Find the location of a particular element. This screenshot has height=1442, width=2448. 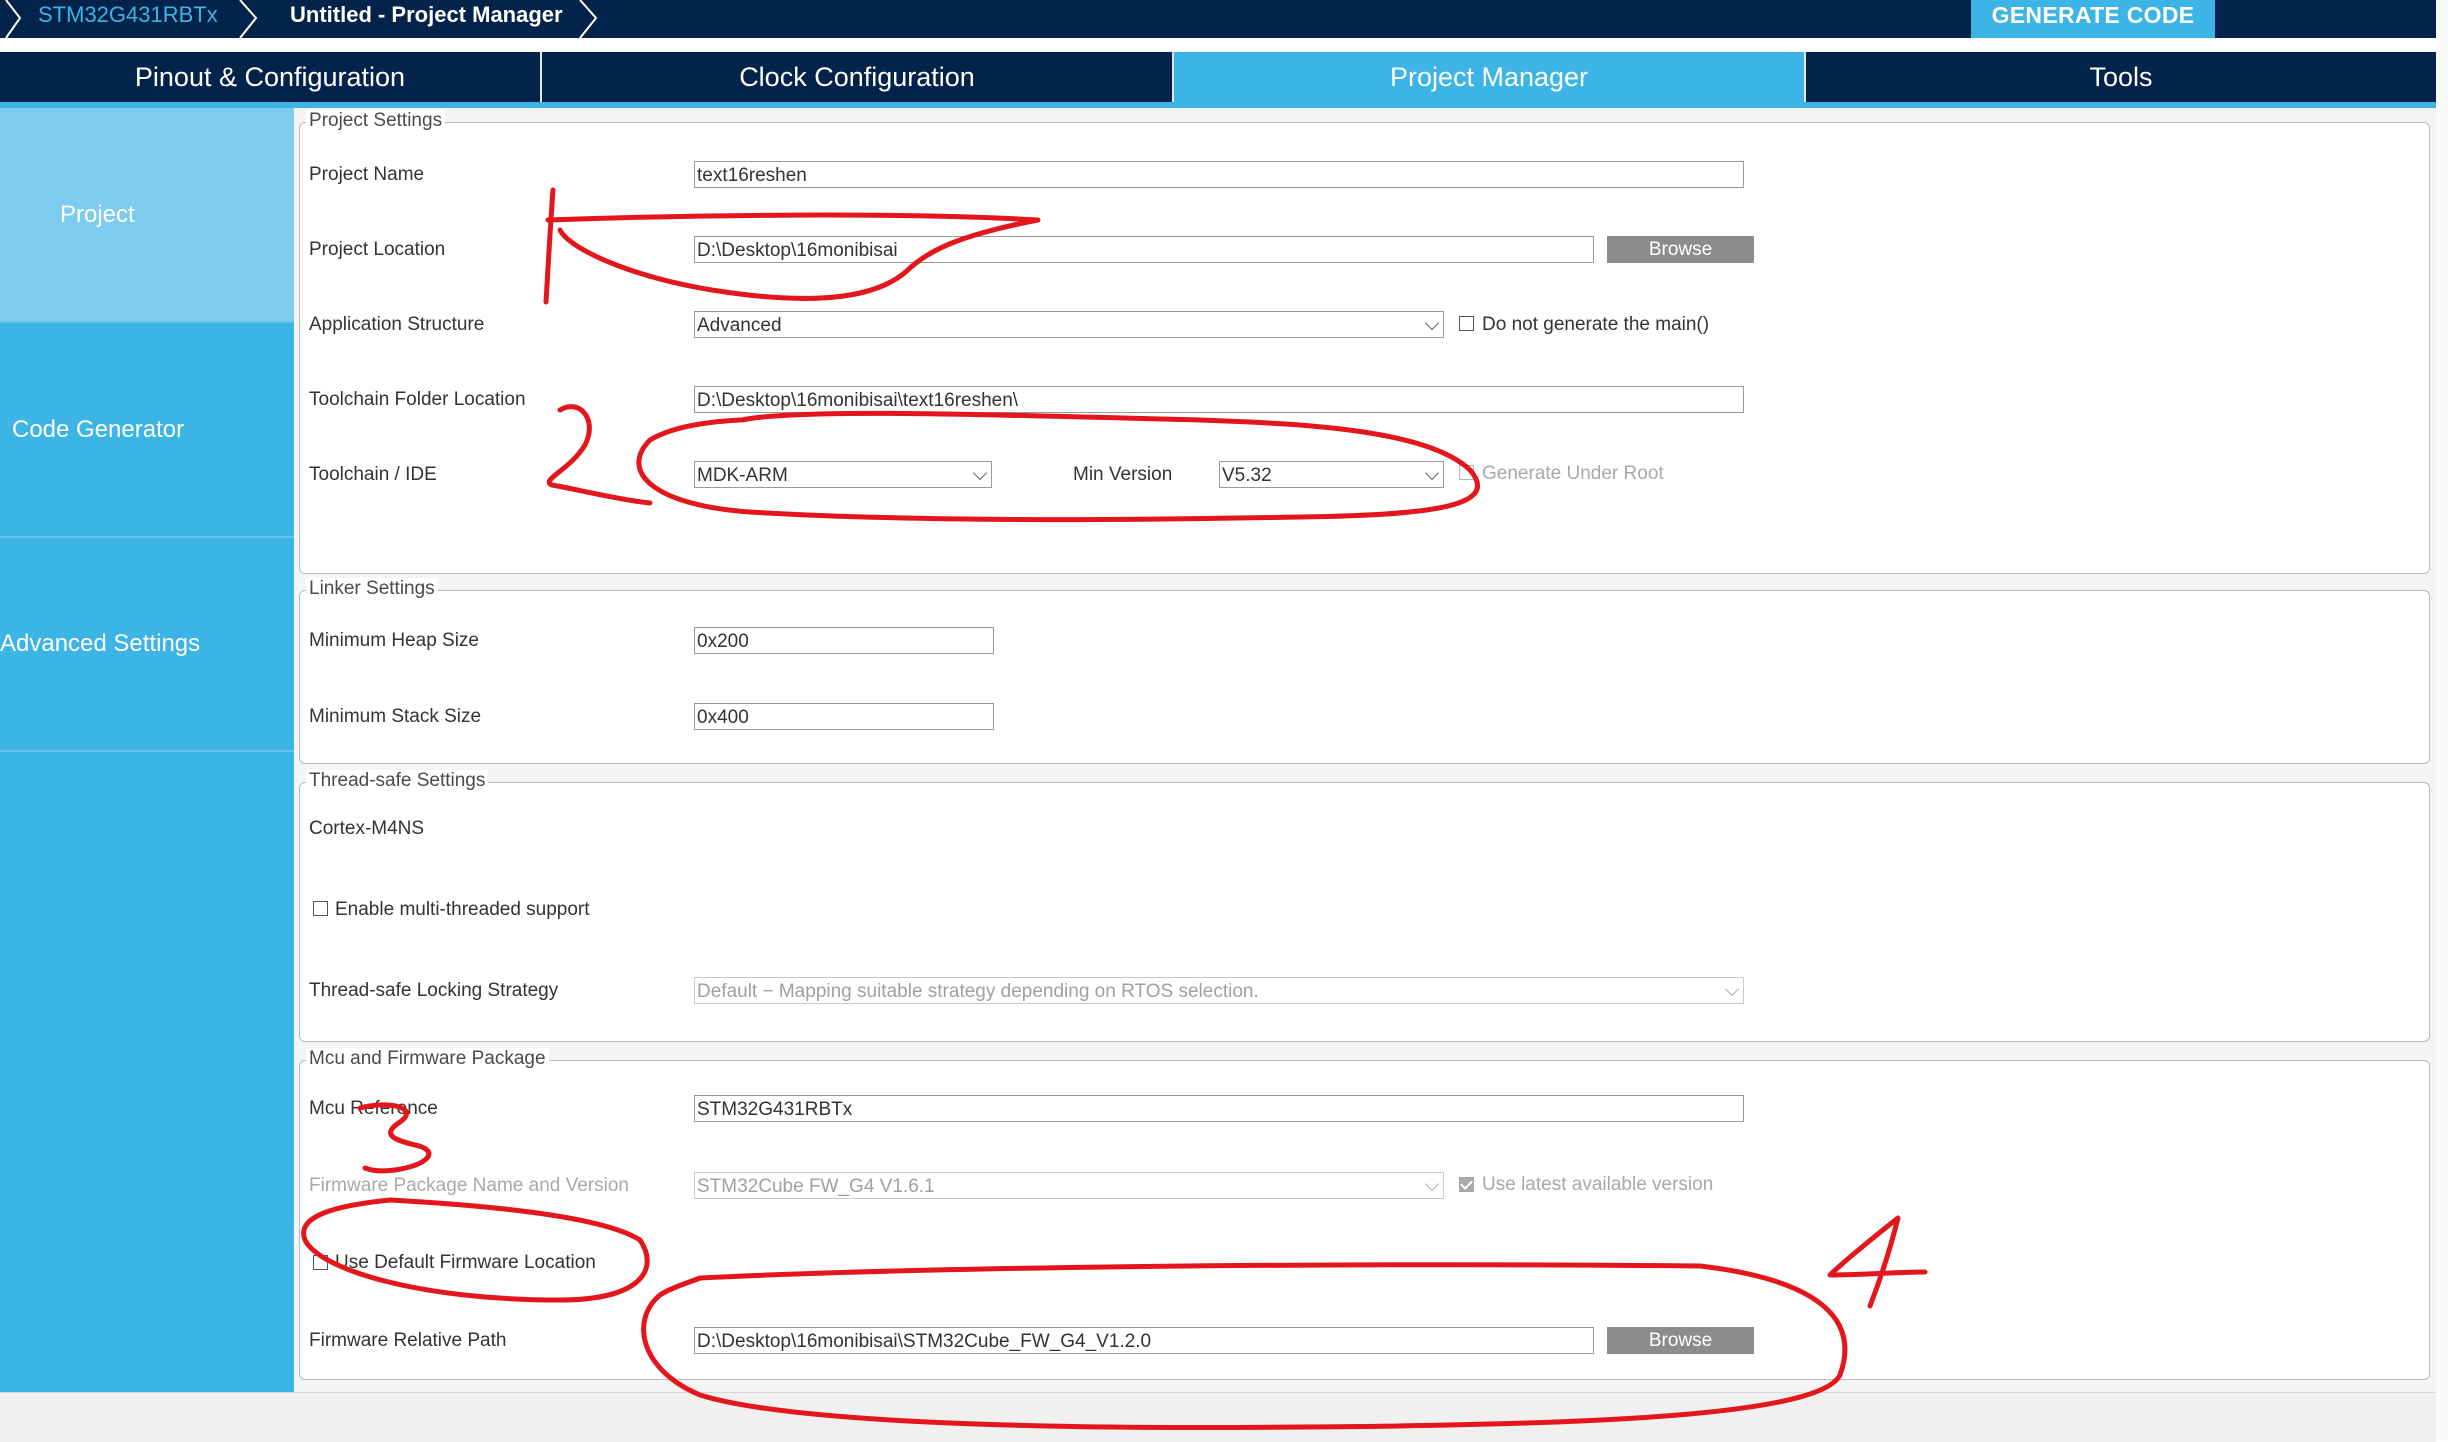

min-stack-input: 0x400 is located at coordinates (844, 716).